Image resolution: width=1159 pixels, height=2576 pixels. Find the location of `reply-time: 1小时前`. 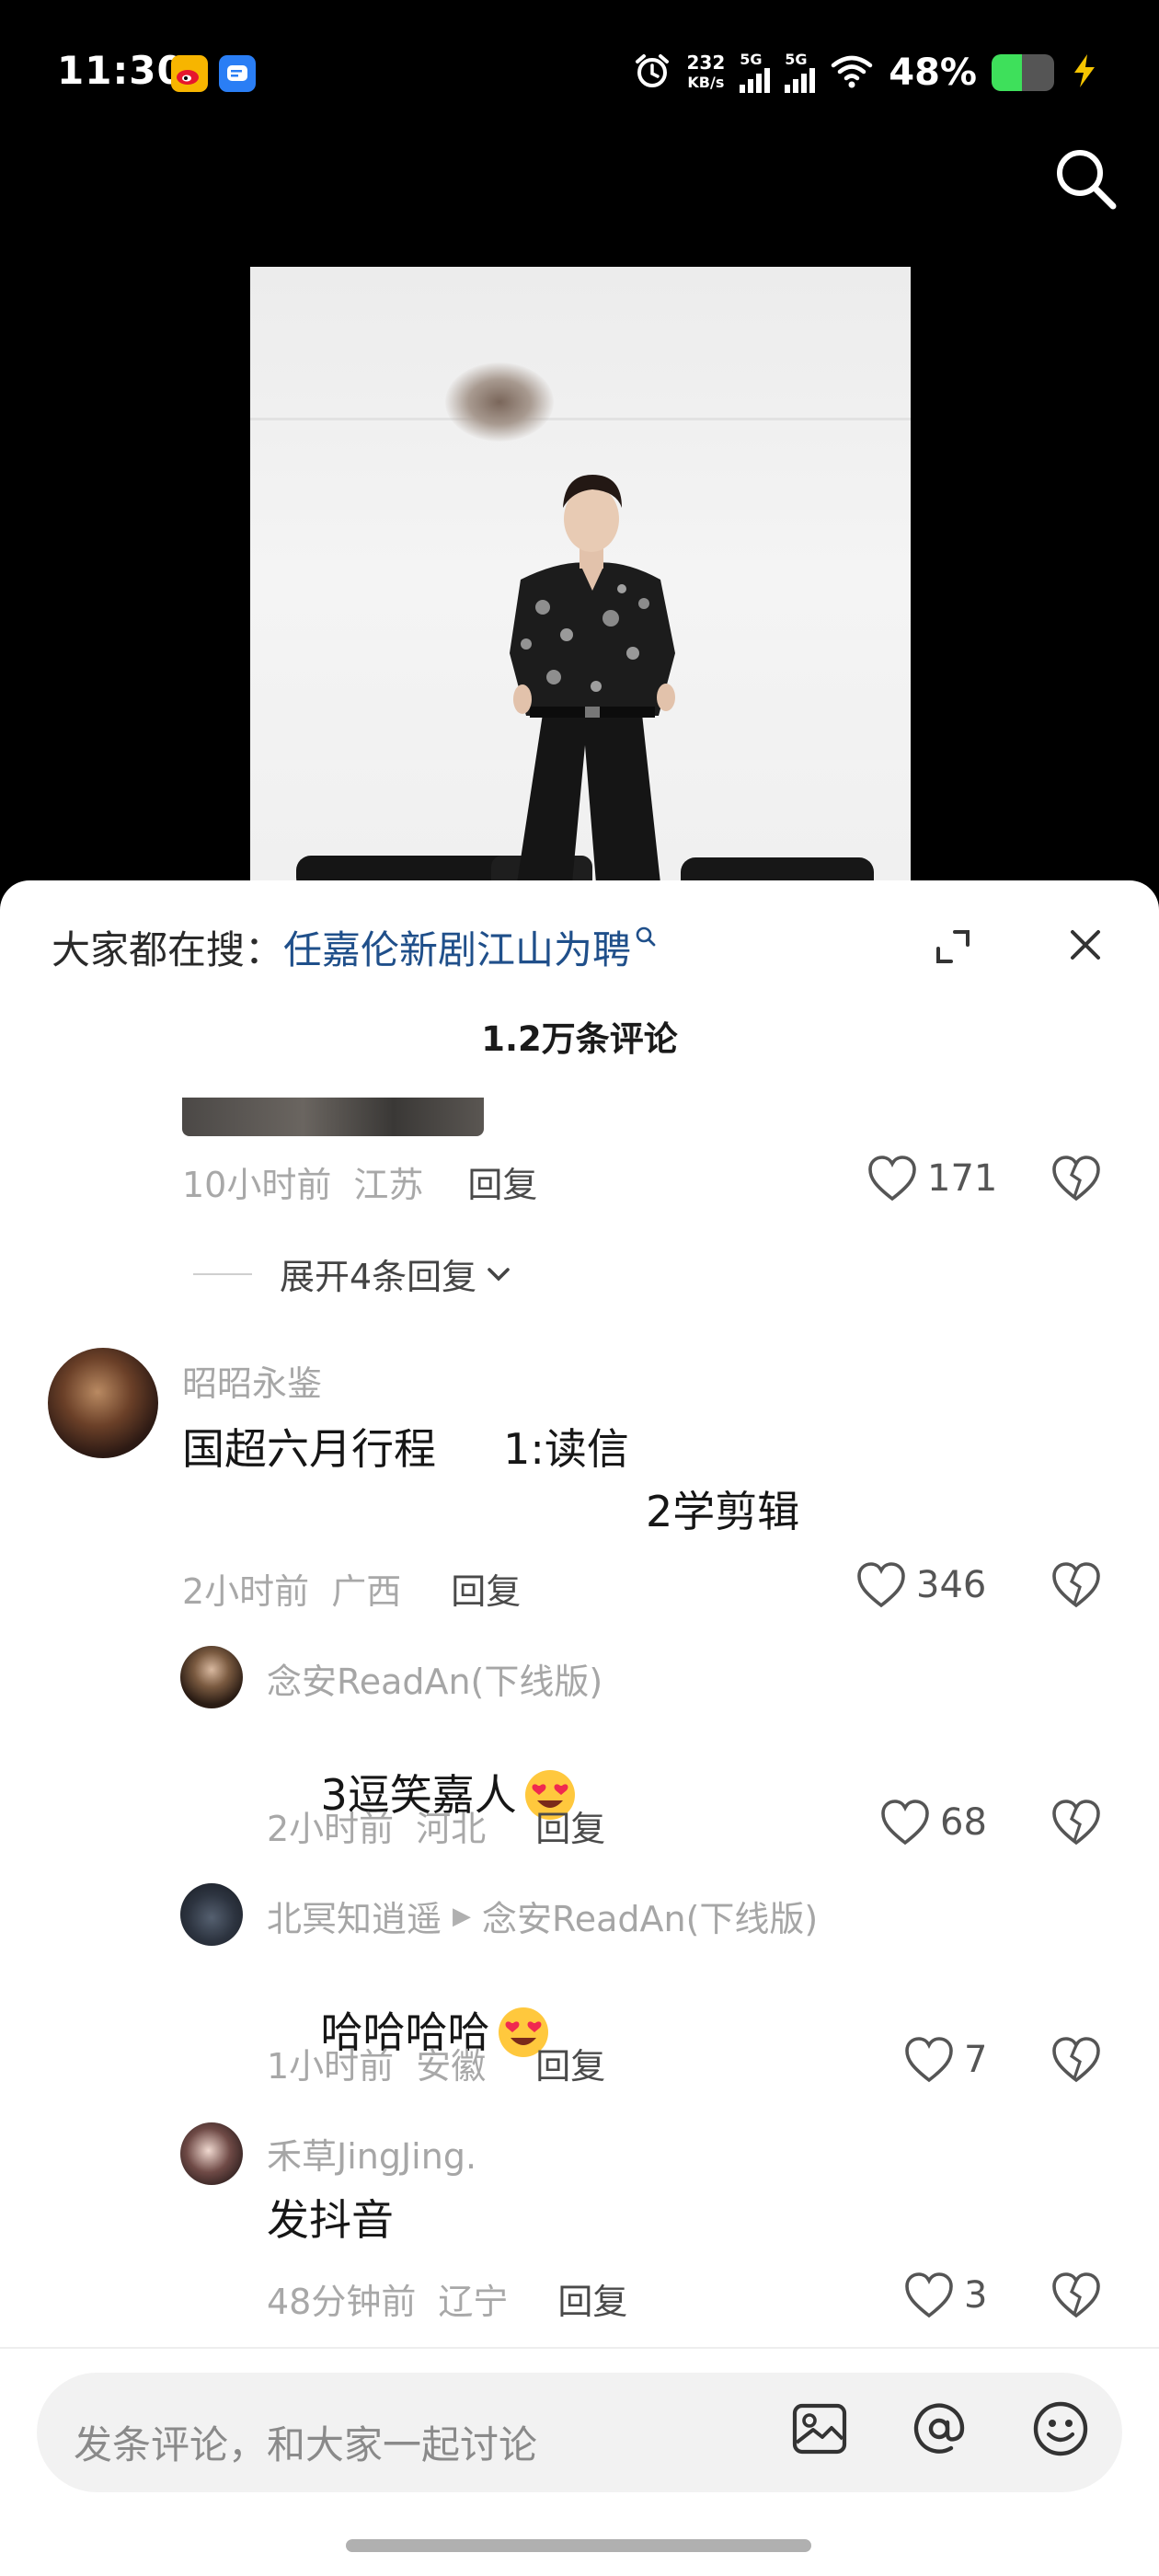

reply-time: 1小时前 is located at coordinates (331, 2066).